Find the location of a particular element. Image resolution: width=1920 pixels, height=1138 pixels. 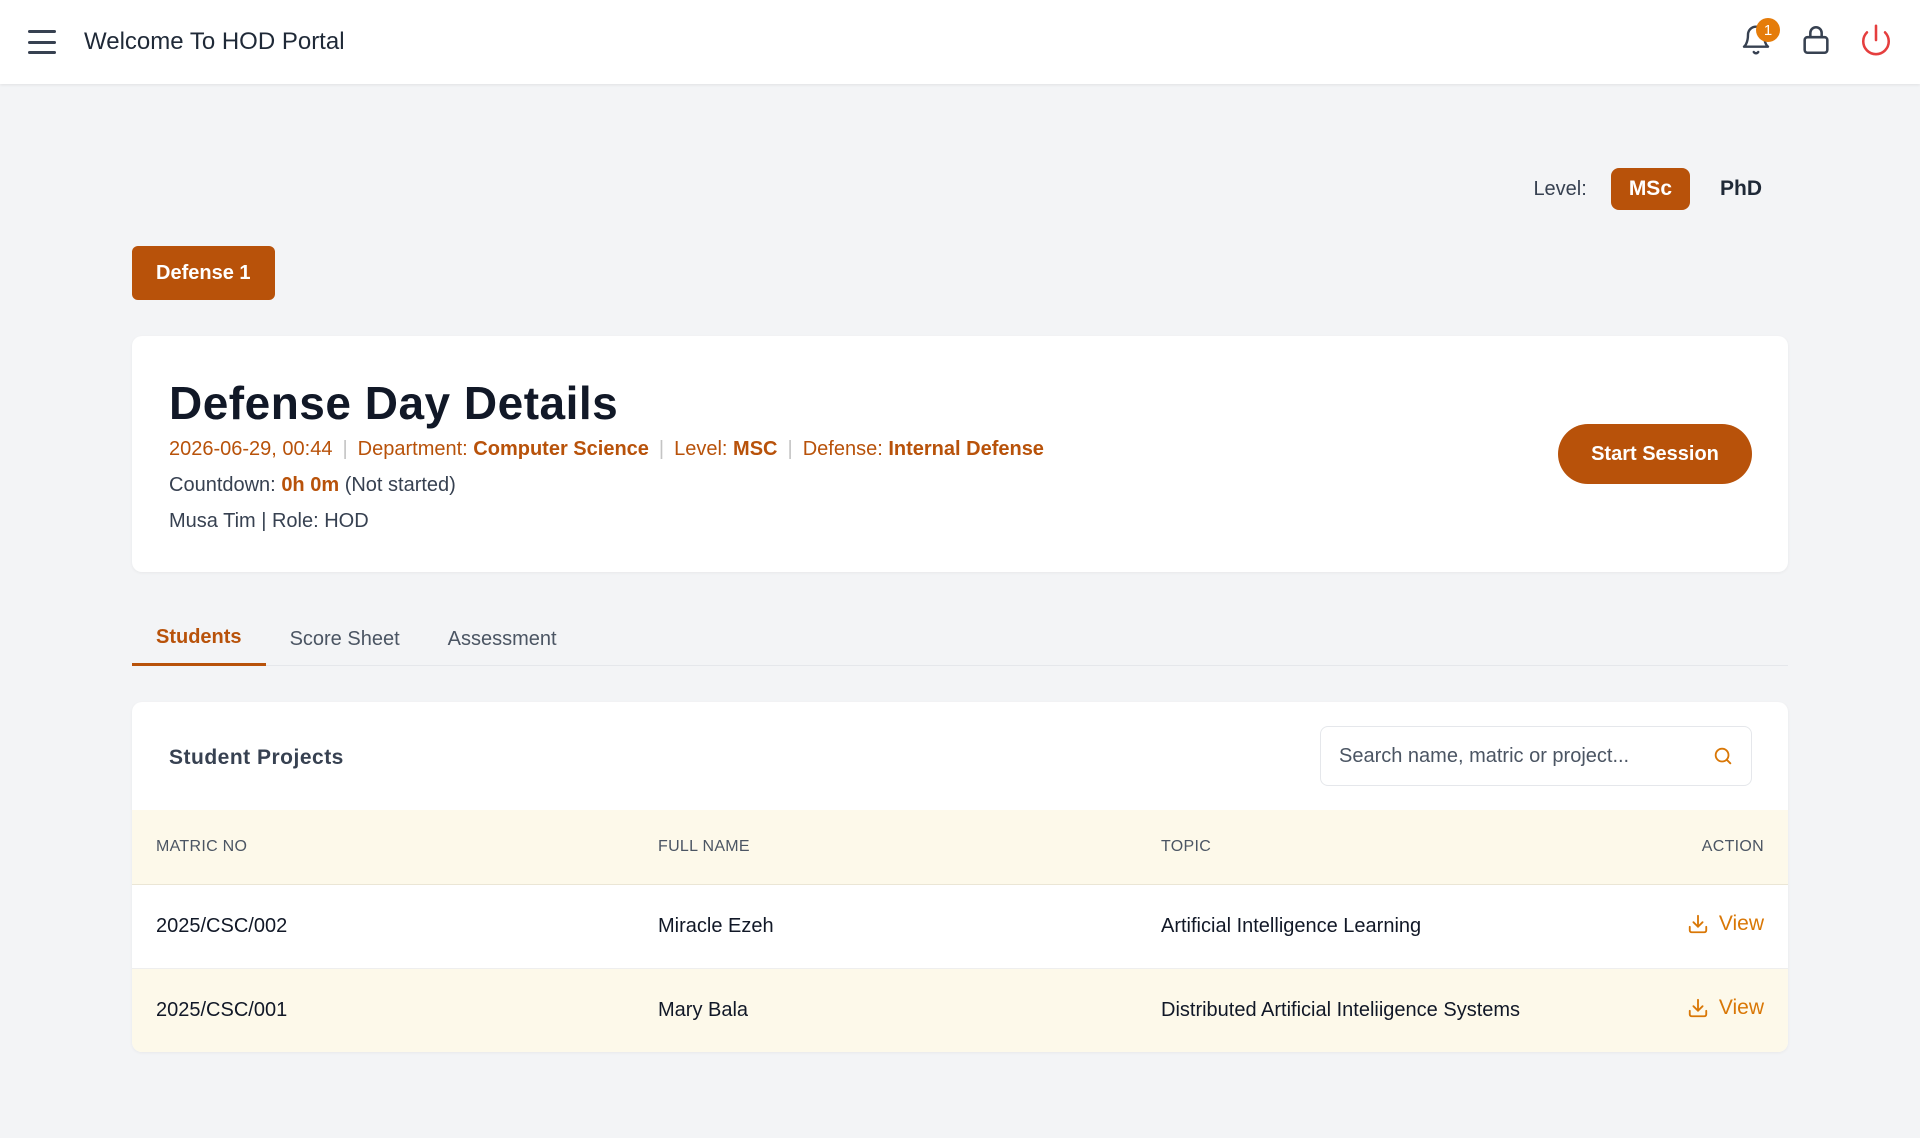

defense-1-tab: Defense 1 is located at coordinates (203, 273).